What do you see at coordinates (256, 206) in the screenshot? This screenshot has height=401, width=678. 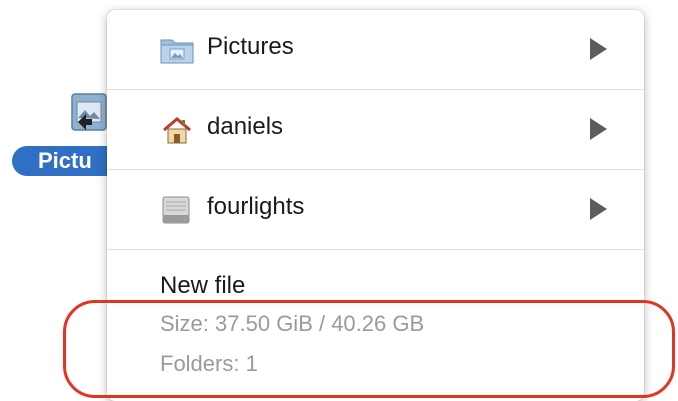 I see `menu-item-label: fourlights` at bounding box center [256, 206].